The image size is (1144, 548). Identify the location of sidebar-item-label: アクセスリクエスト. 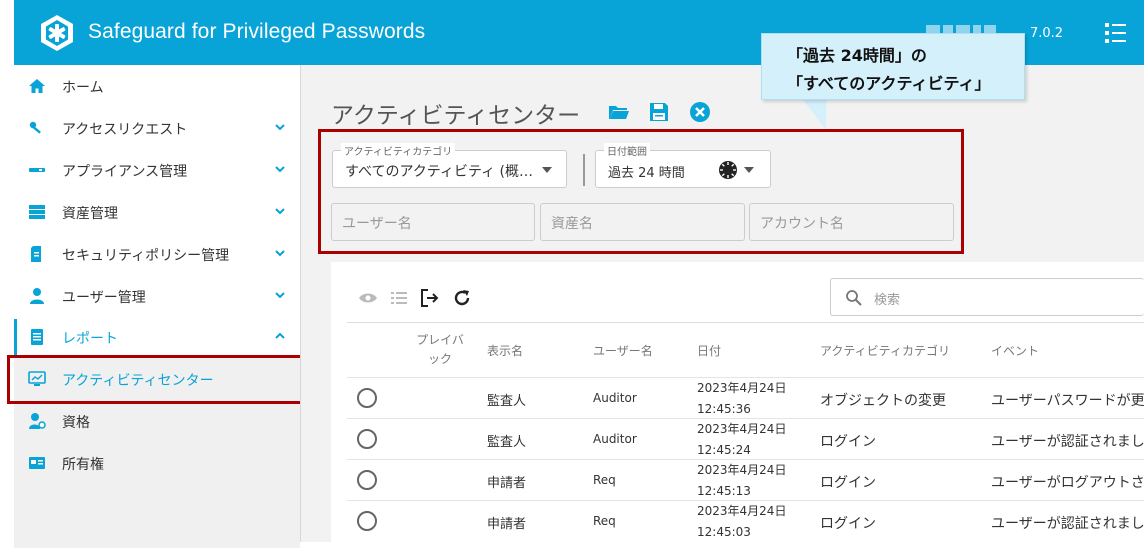
(125, 130).